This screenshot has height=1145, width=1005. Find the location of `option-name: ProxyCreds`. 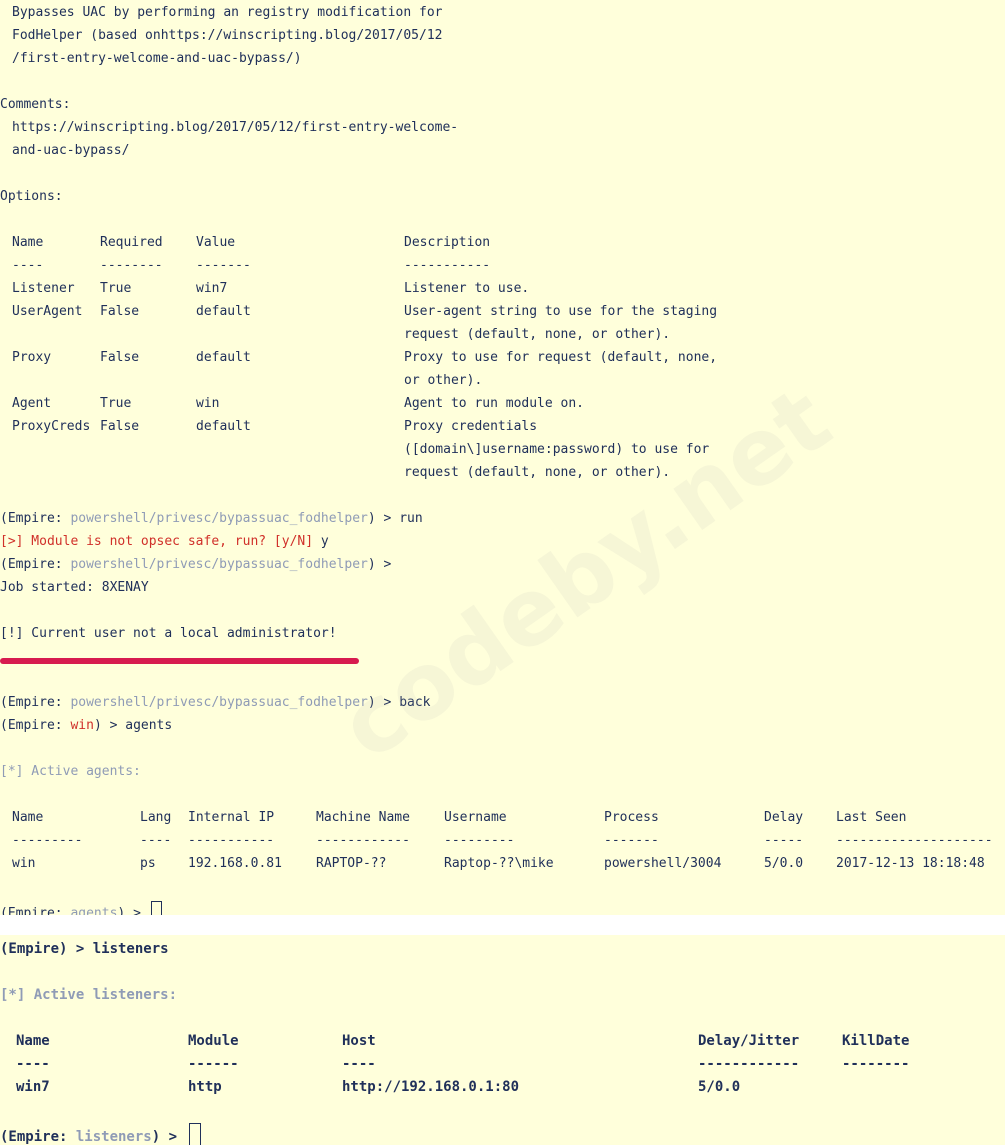

option-name: ProxyCreds is located at coordinates (51, 426).